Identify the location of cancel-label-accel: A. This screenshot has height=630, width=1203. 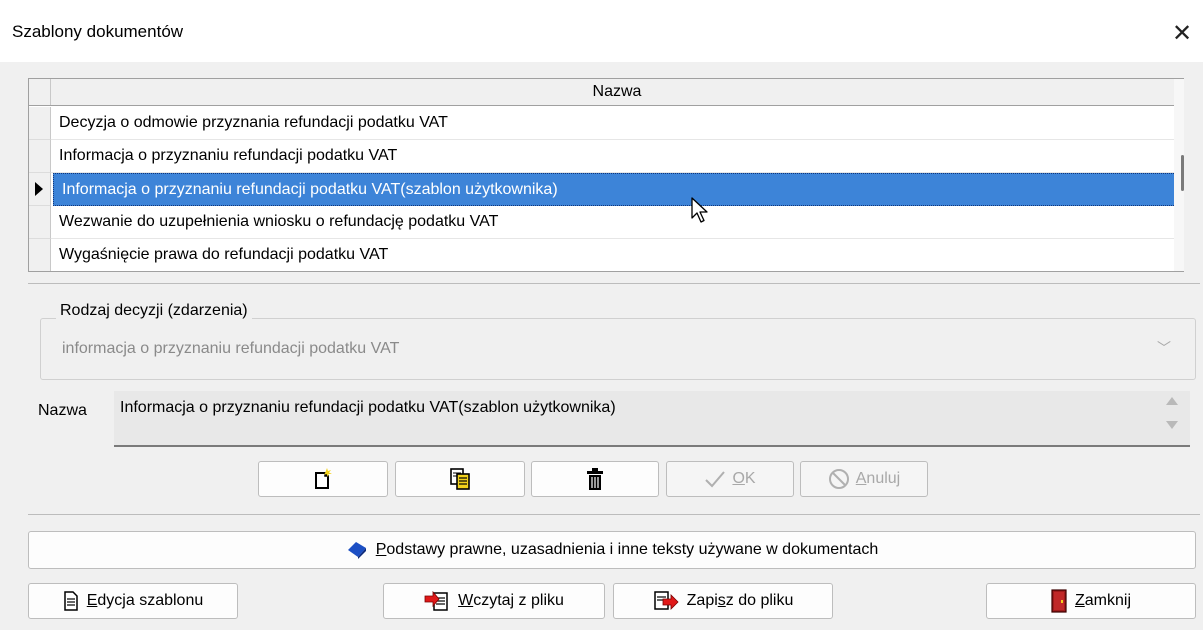
(861, 478).